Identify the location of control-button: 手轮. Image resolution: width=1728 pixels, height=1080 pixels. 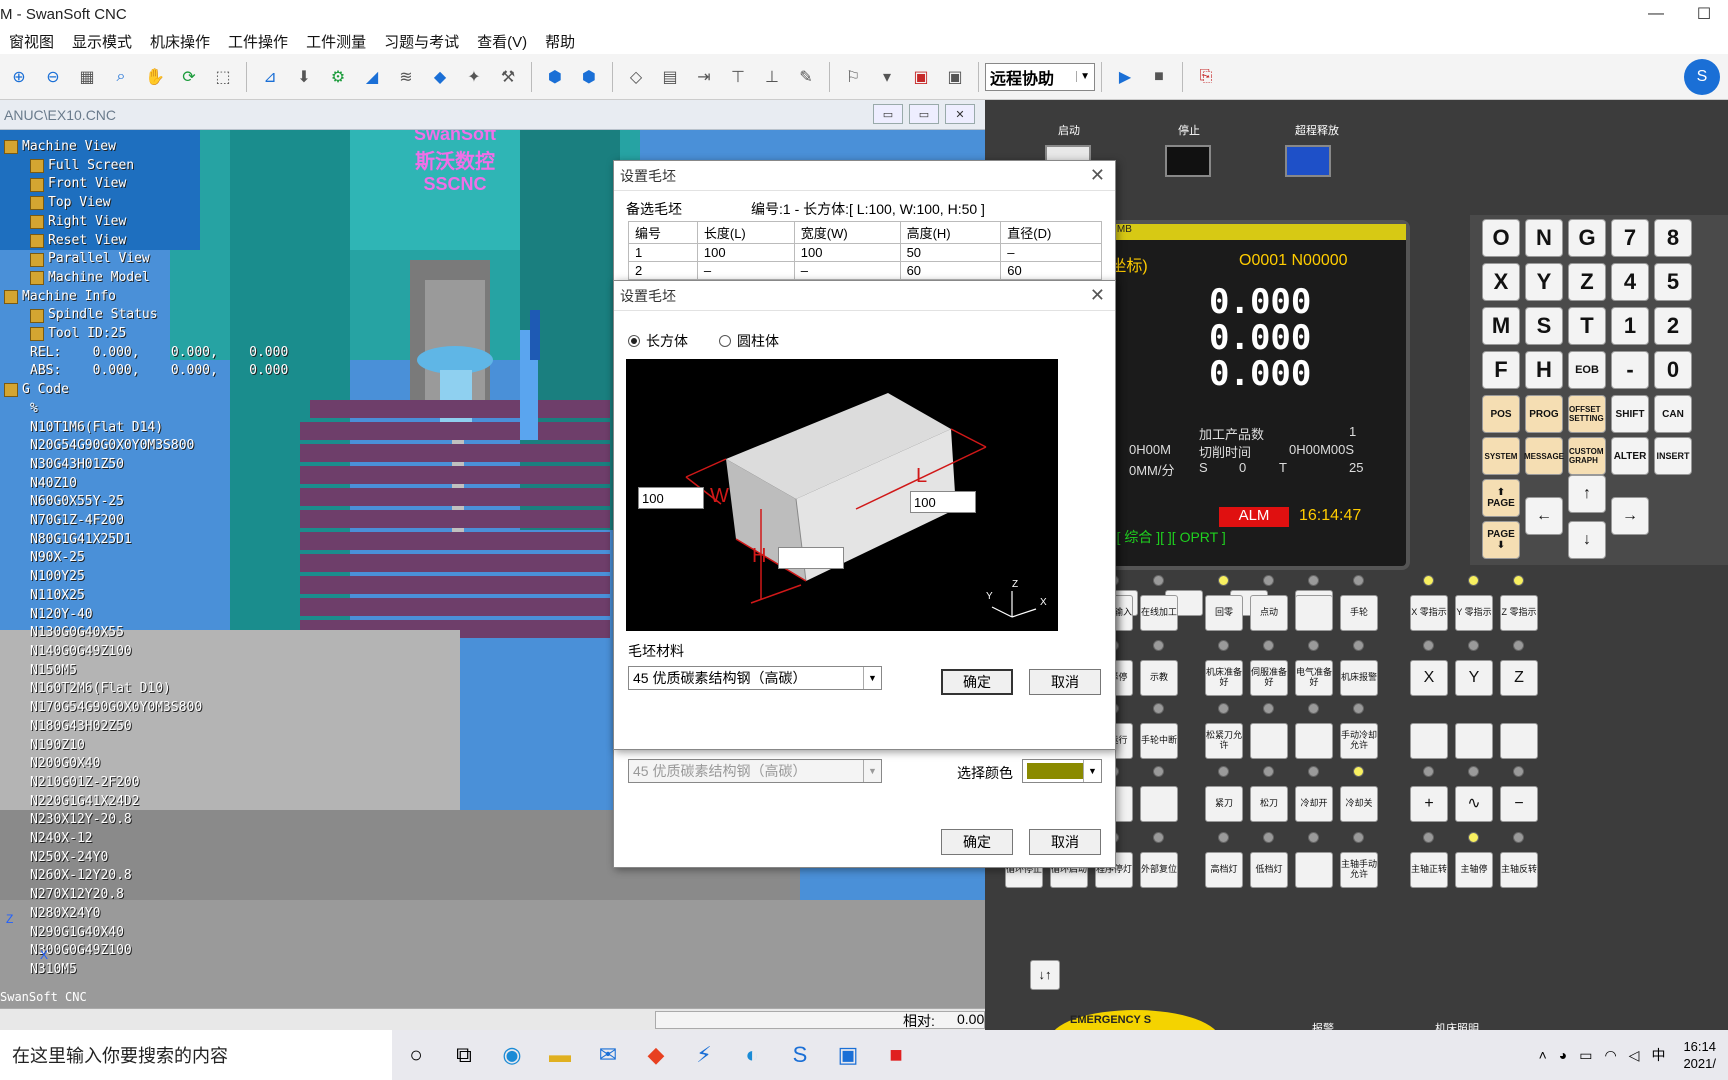
(1359, 613).